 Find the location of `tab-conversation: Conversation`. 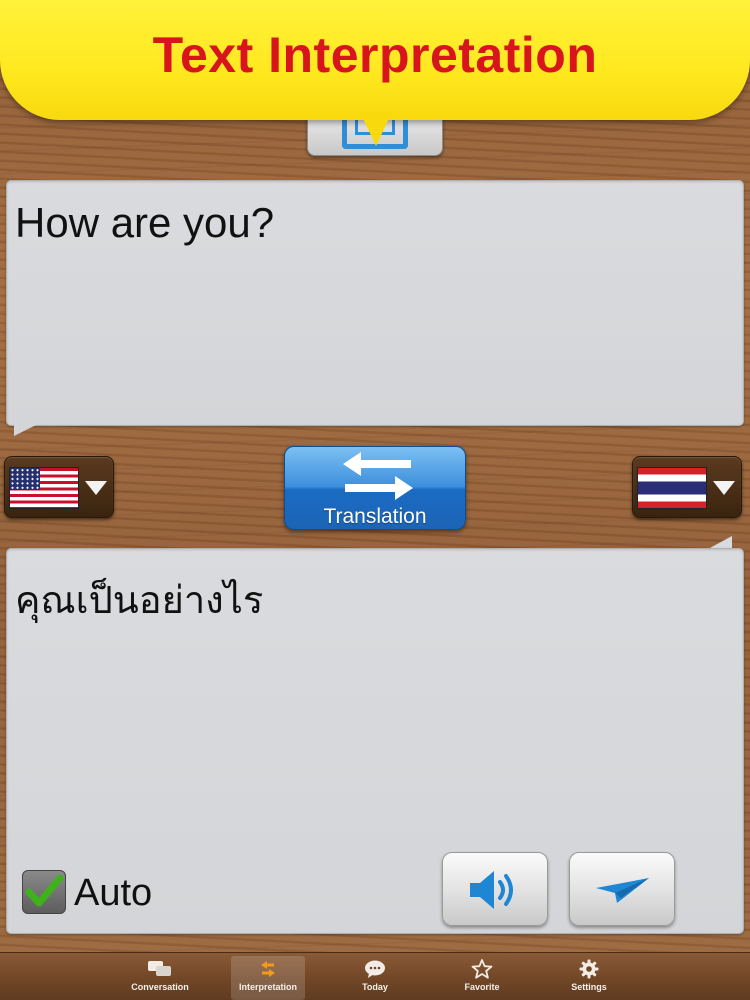

tab-conversation: Conversation is located at coordinates (160, 978).